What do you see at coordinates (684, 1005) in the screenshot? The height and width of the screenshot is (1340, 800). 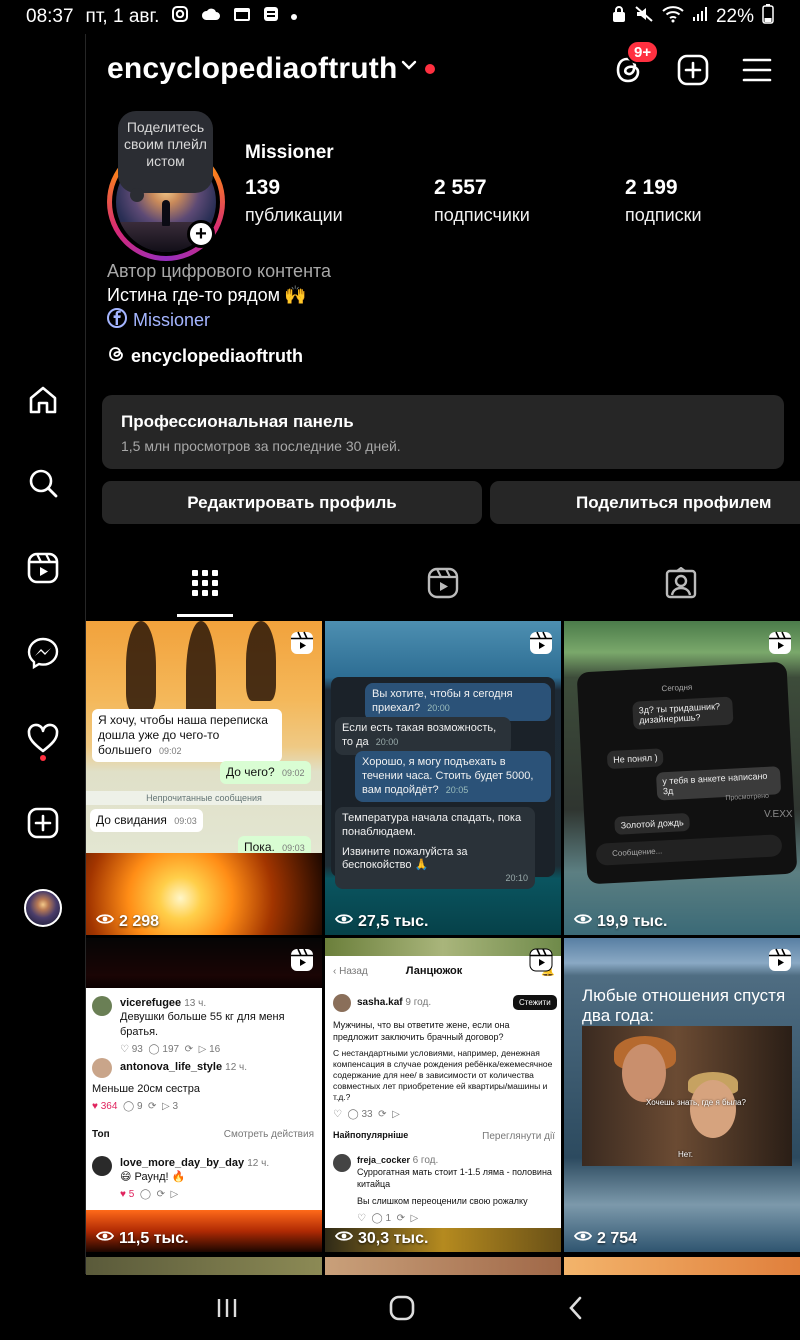 I see `post-caption: Любые отношения спустя два года:` at bounding box center [684, 1005].